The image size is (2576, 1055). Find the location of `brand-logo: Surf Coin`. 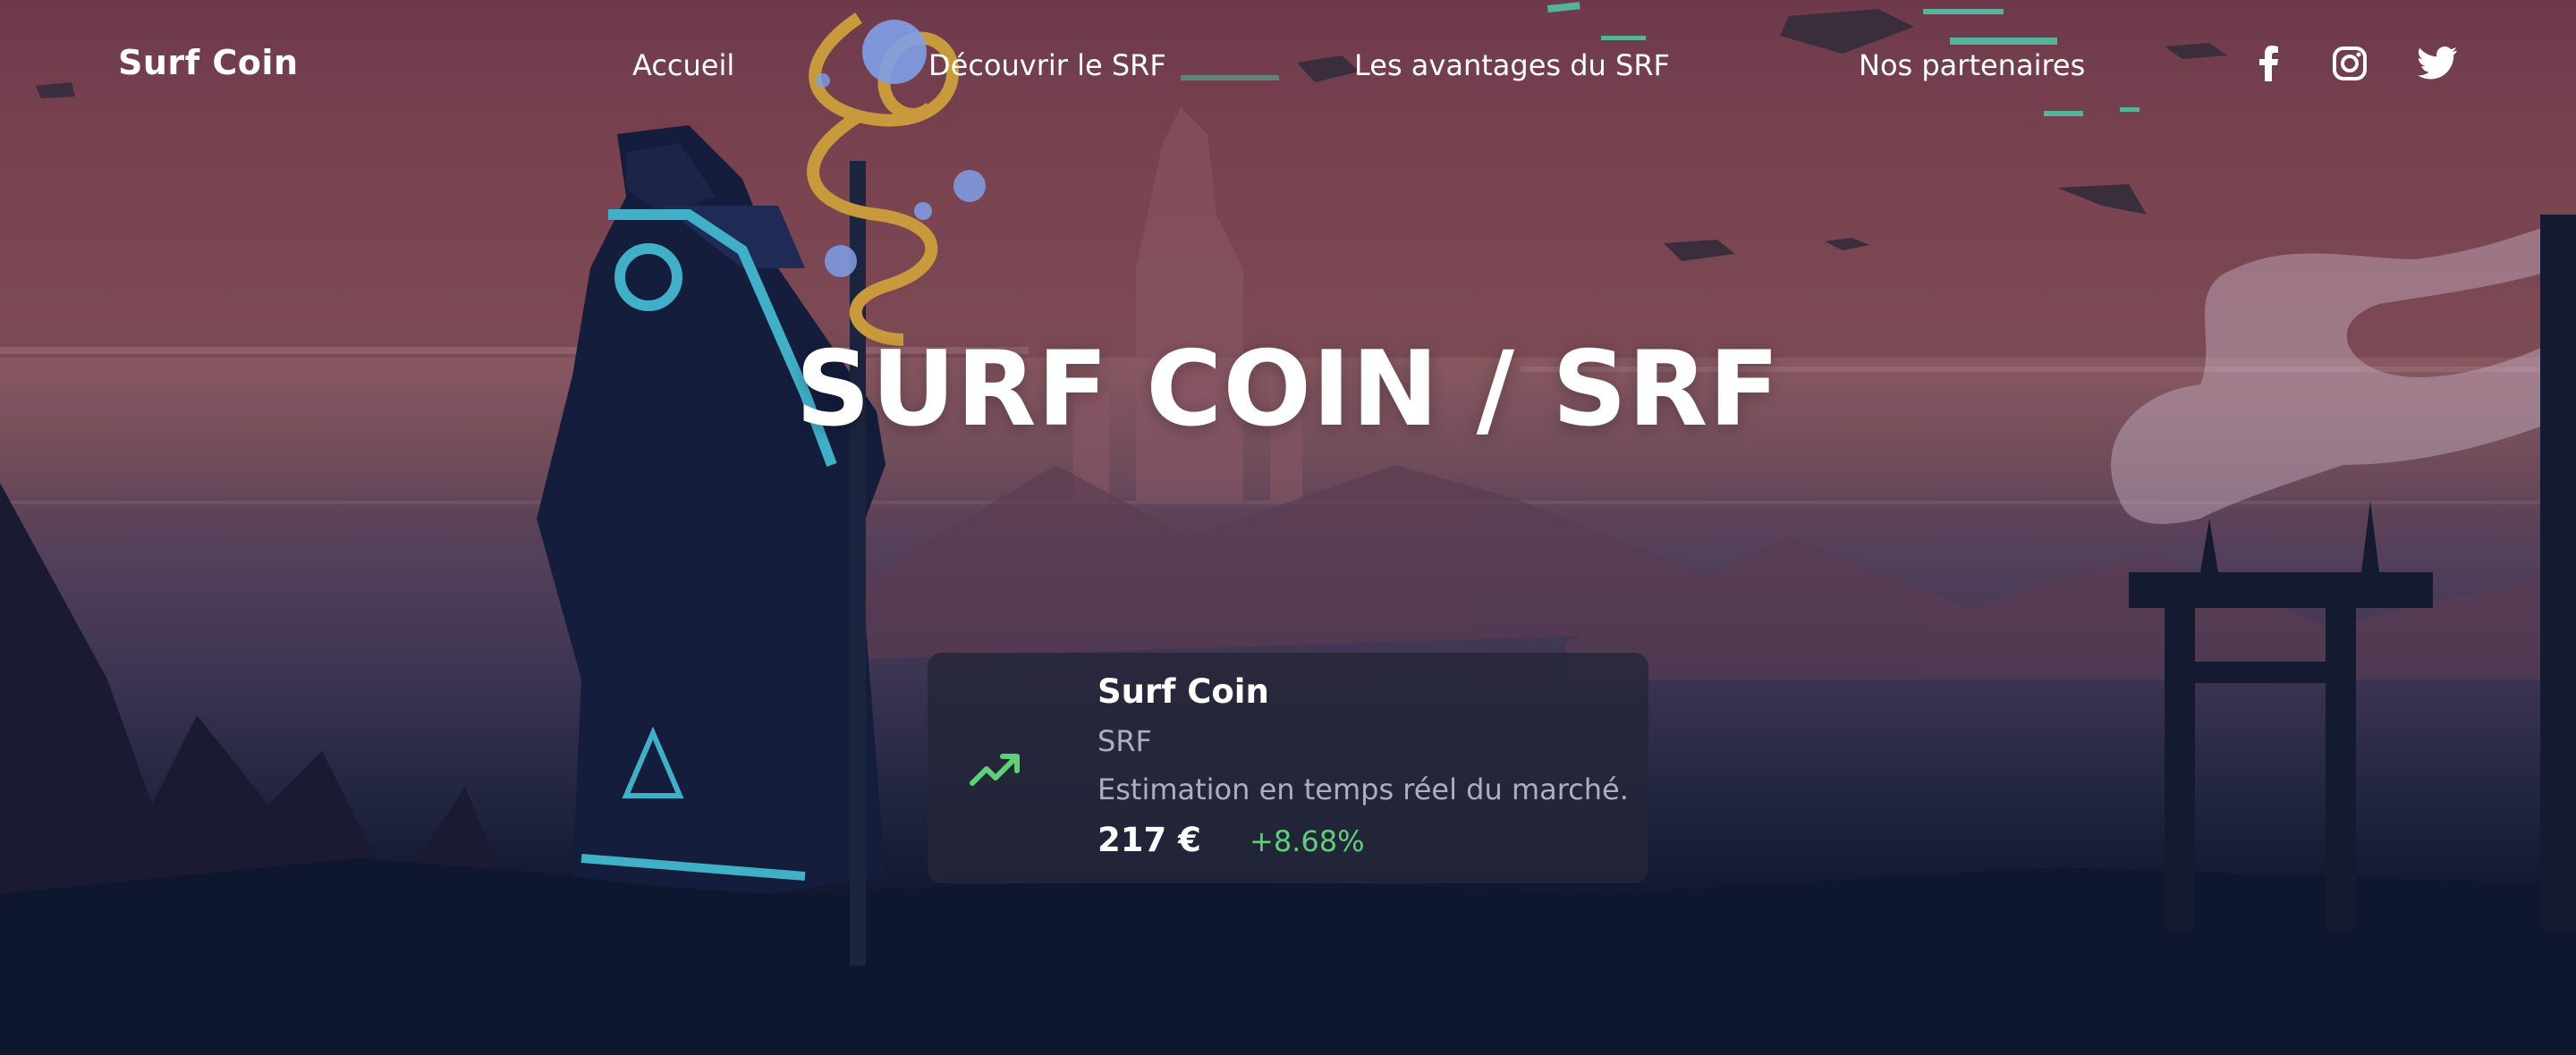

brand-logo: Surf Coin is located at coordinates (208, 62).